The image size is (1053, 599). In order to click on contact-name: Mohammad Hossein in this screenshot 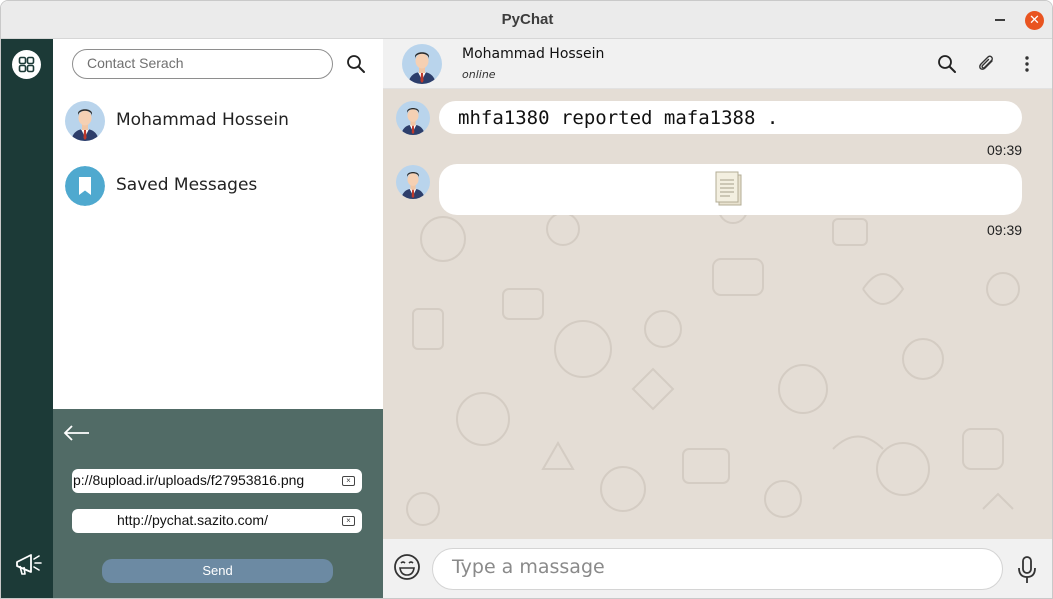, I will do `click(202, 120)`.